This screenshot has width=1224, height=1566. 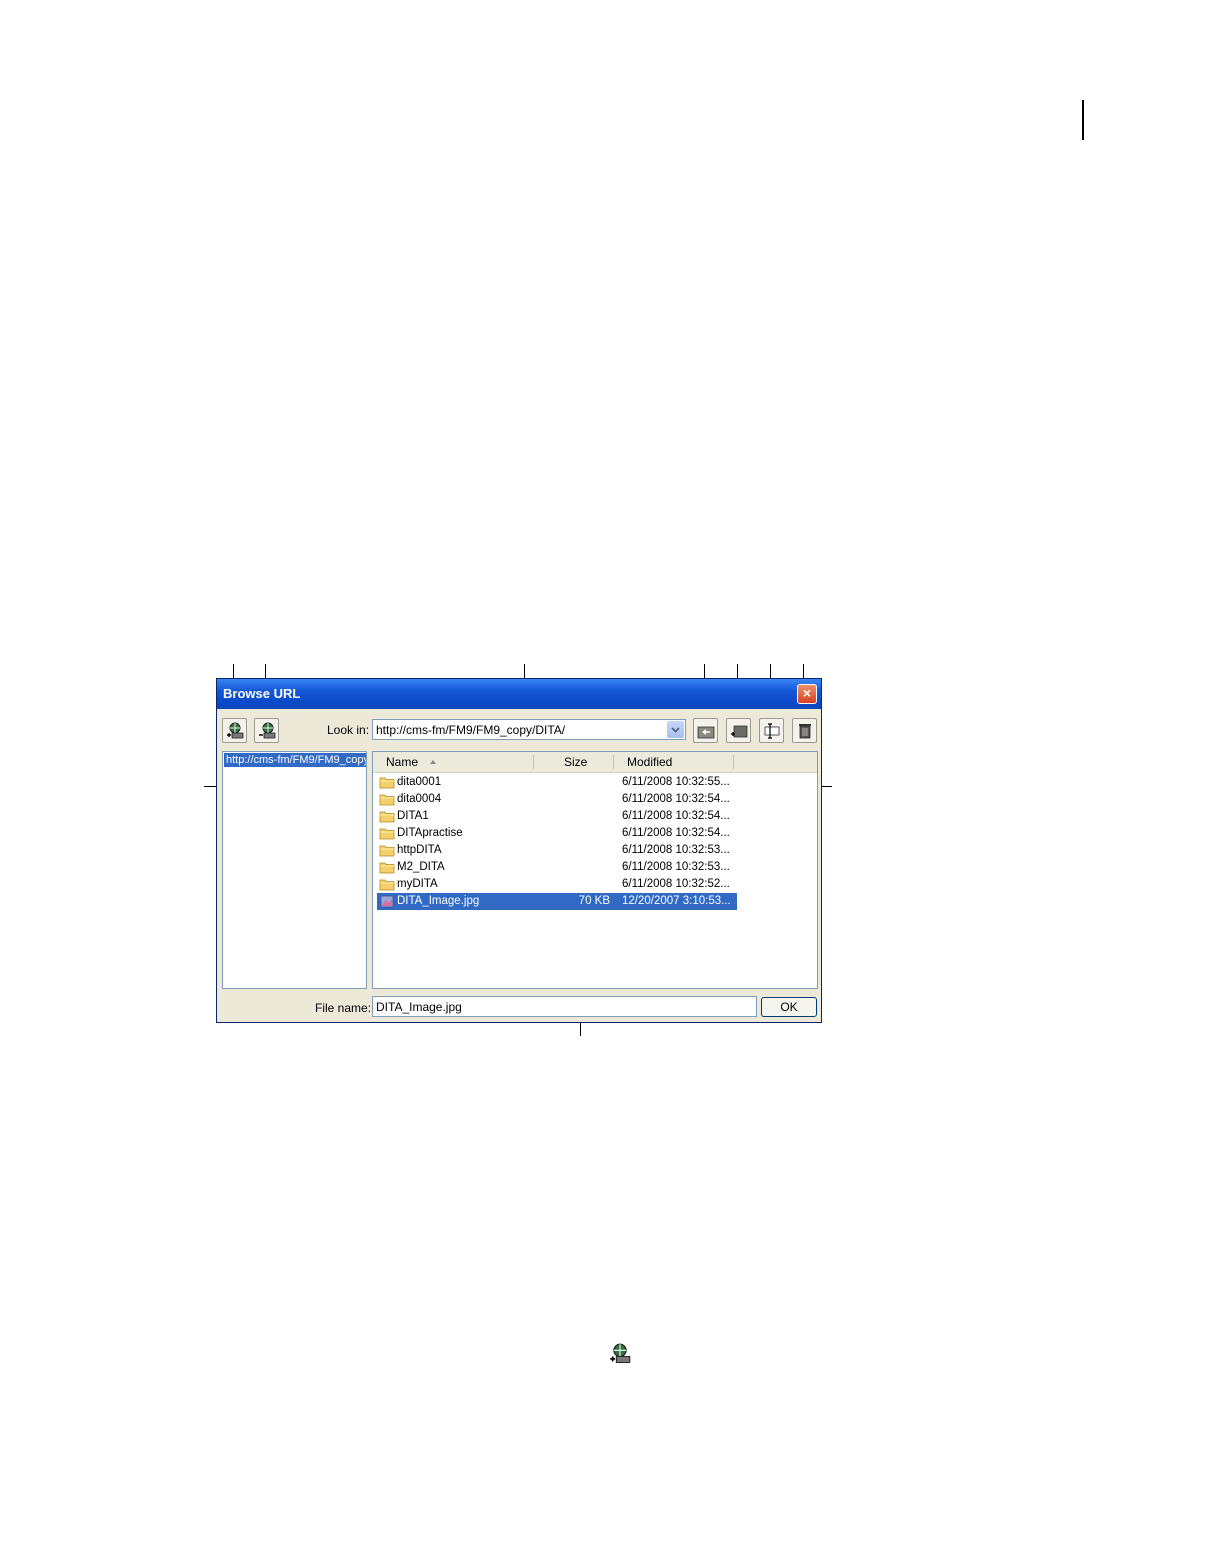 I want to click on file-name-value: DITA_Image.jpg, so click(x=419, y=1007).